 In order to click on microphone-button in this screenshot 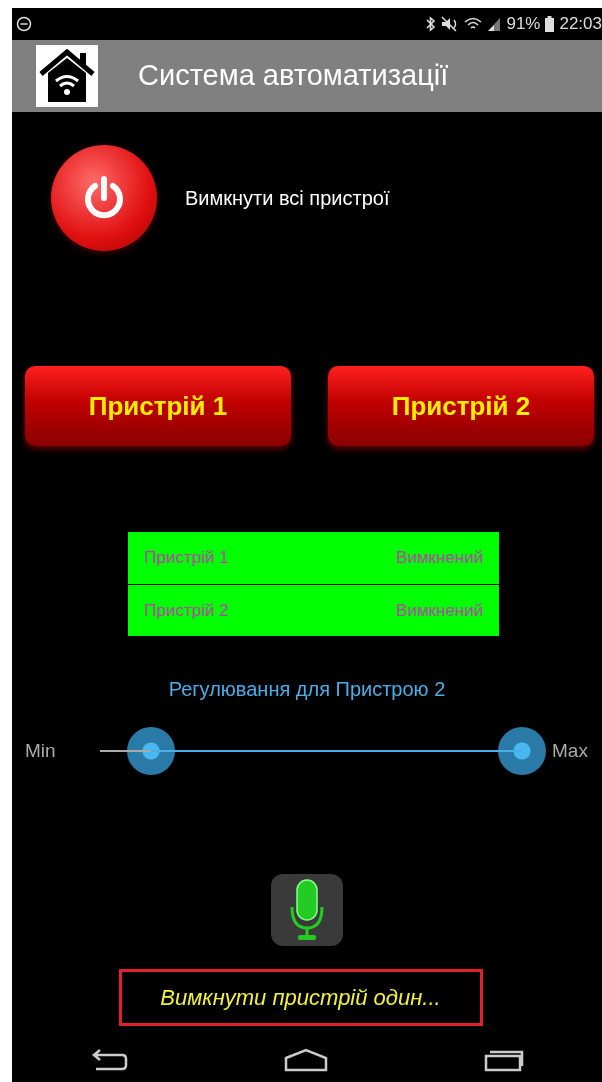, I will do `click(307, 910)`.